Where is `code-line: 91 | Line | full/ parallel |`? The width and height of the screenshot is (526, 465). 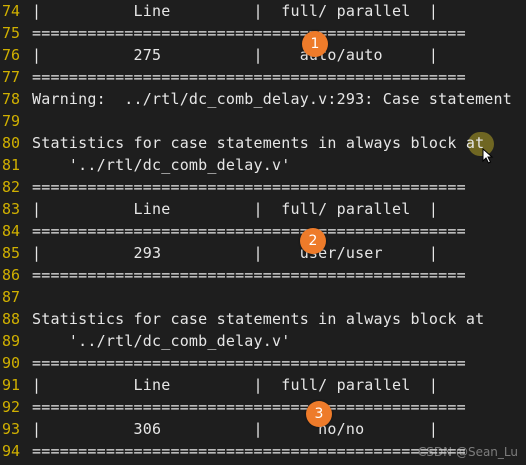 code-line: 91 | Line | full/ parallel | is located at coordinates (263, 385).